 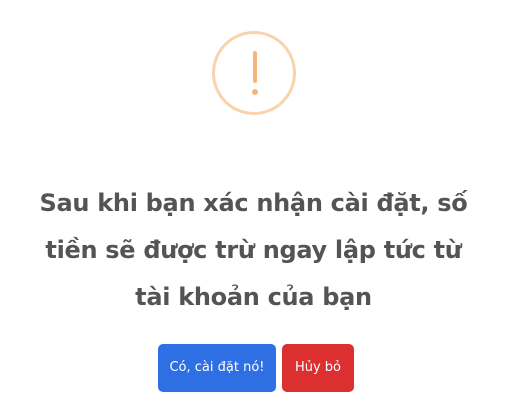 I want to click on exclamation-dot, so click(x=254, y=92).